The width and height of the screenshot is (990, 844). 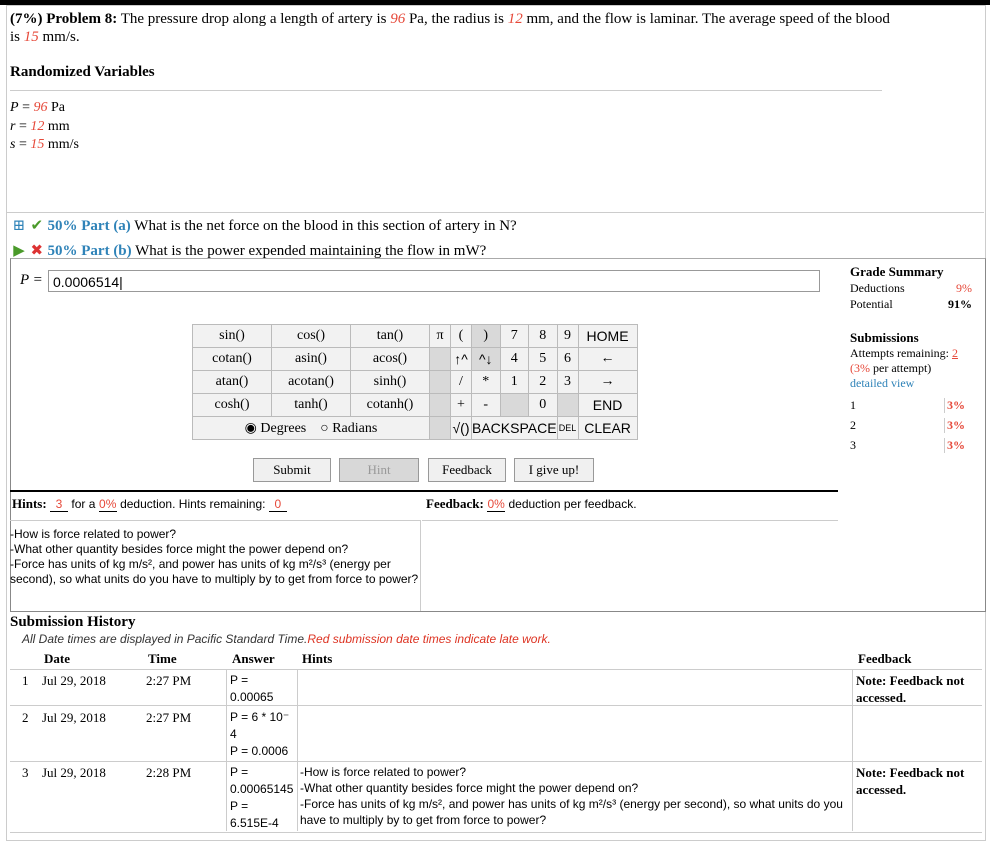 I want to click on col-date: Date, so click(x=57, y=658).